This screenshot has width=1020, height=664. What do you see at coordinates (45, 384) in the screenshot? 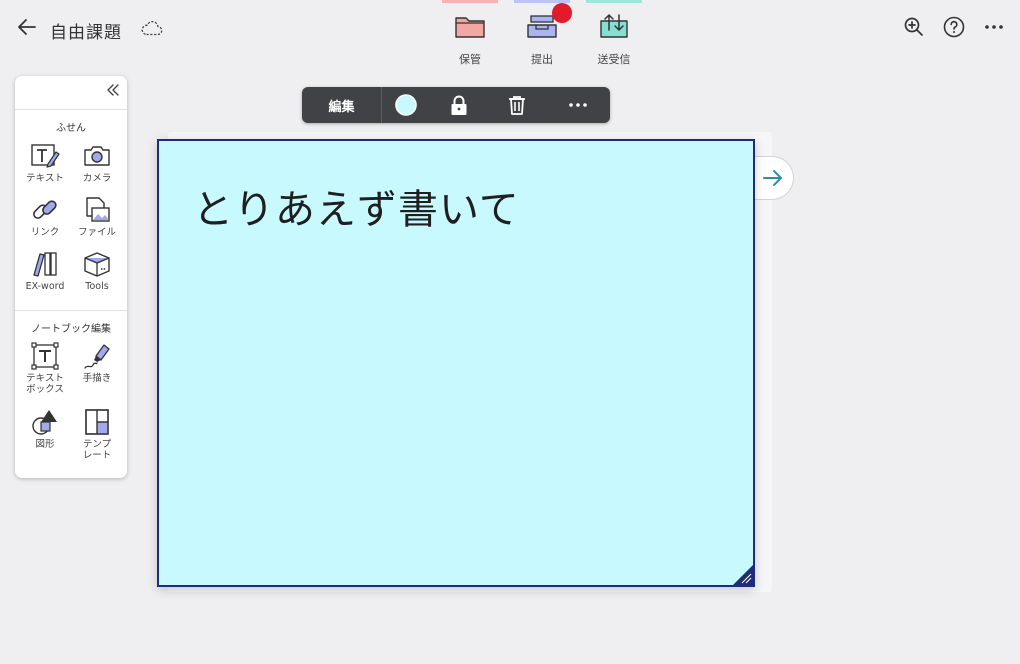
I see `tool-label: テキスト ボックス` at bounding box center [45, 384].